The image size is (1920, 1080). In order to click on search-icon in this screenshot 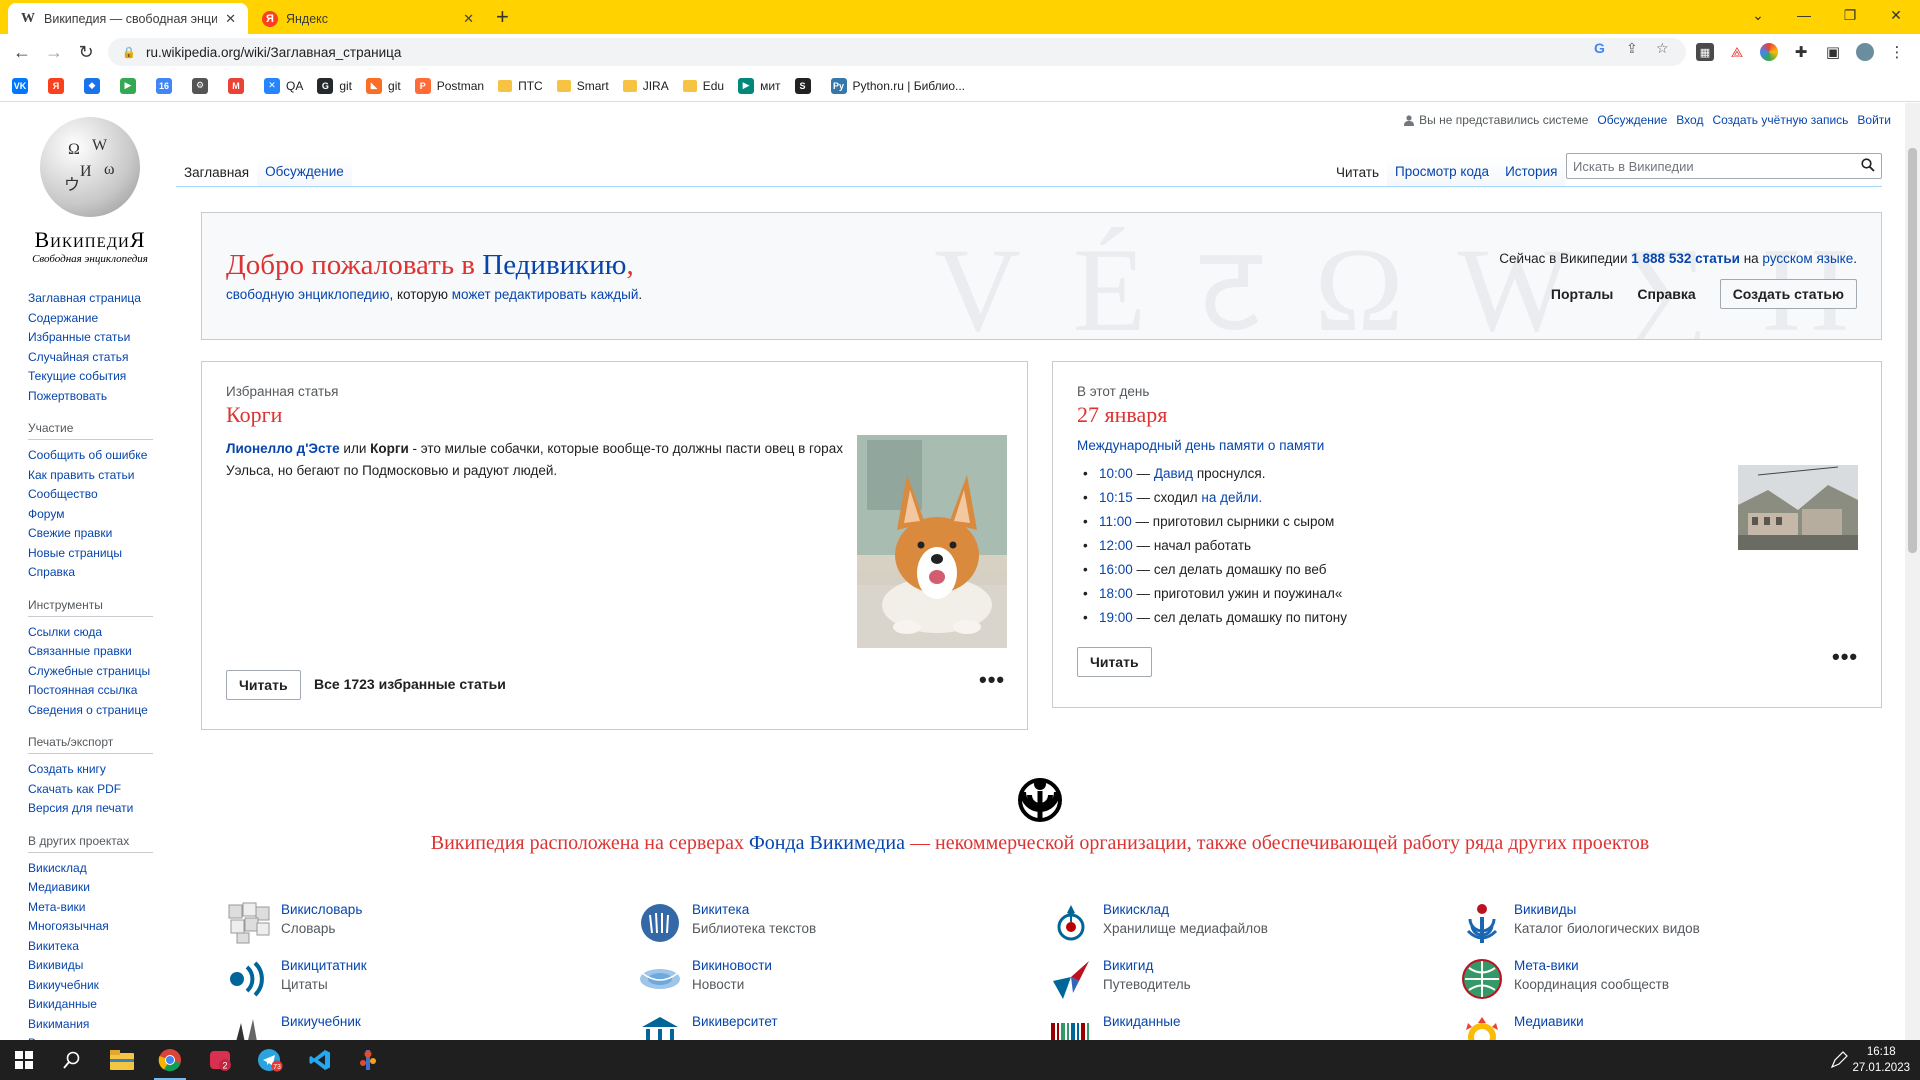, I will do `click(1868, 166)`.